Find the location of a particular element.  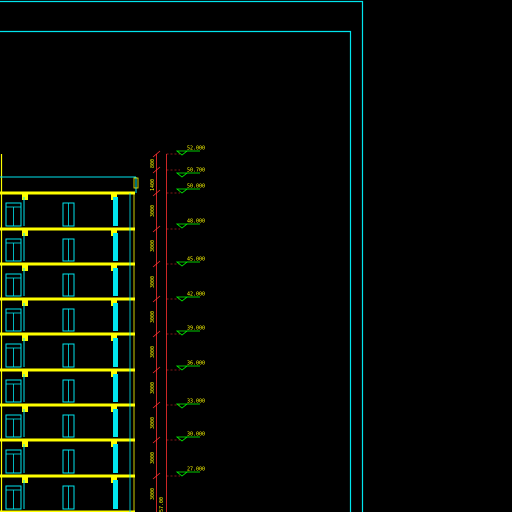

elevation-label: 45.000 is located at coordinates (196, 260).